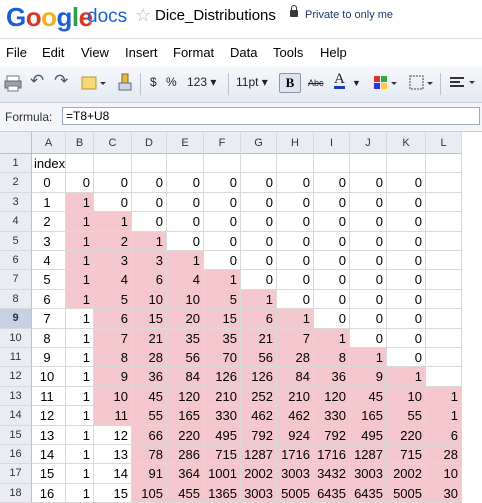 The height and width of the screenshot is (503, 482). I want to click on cell-E12: 84, so click(185, 377).